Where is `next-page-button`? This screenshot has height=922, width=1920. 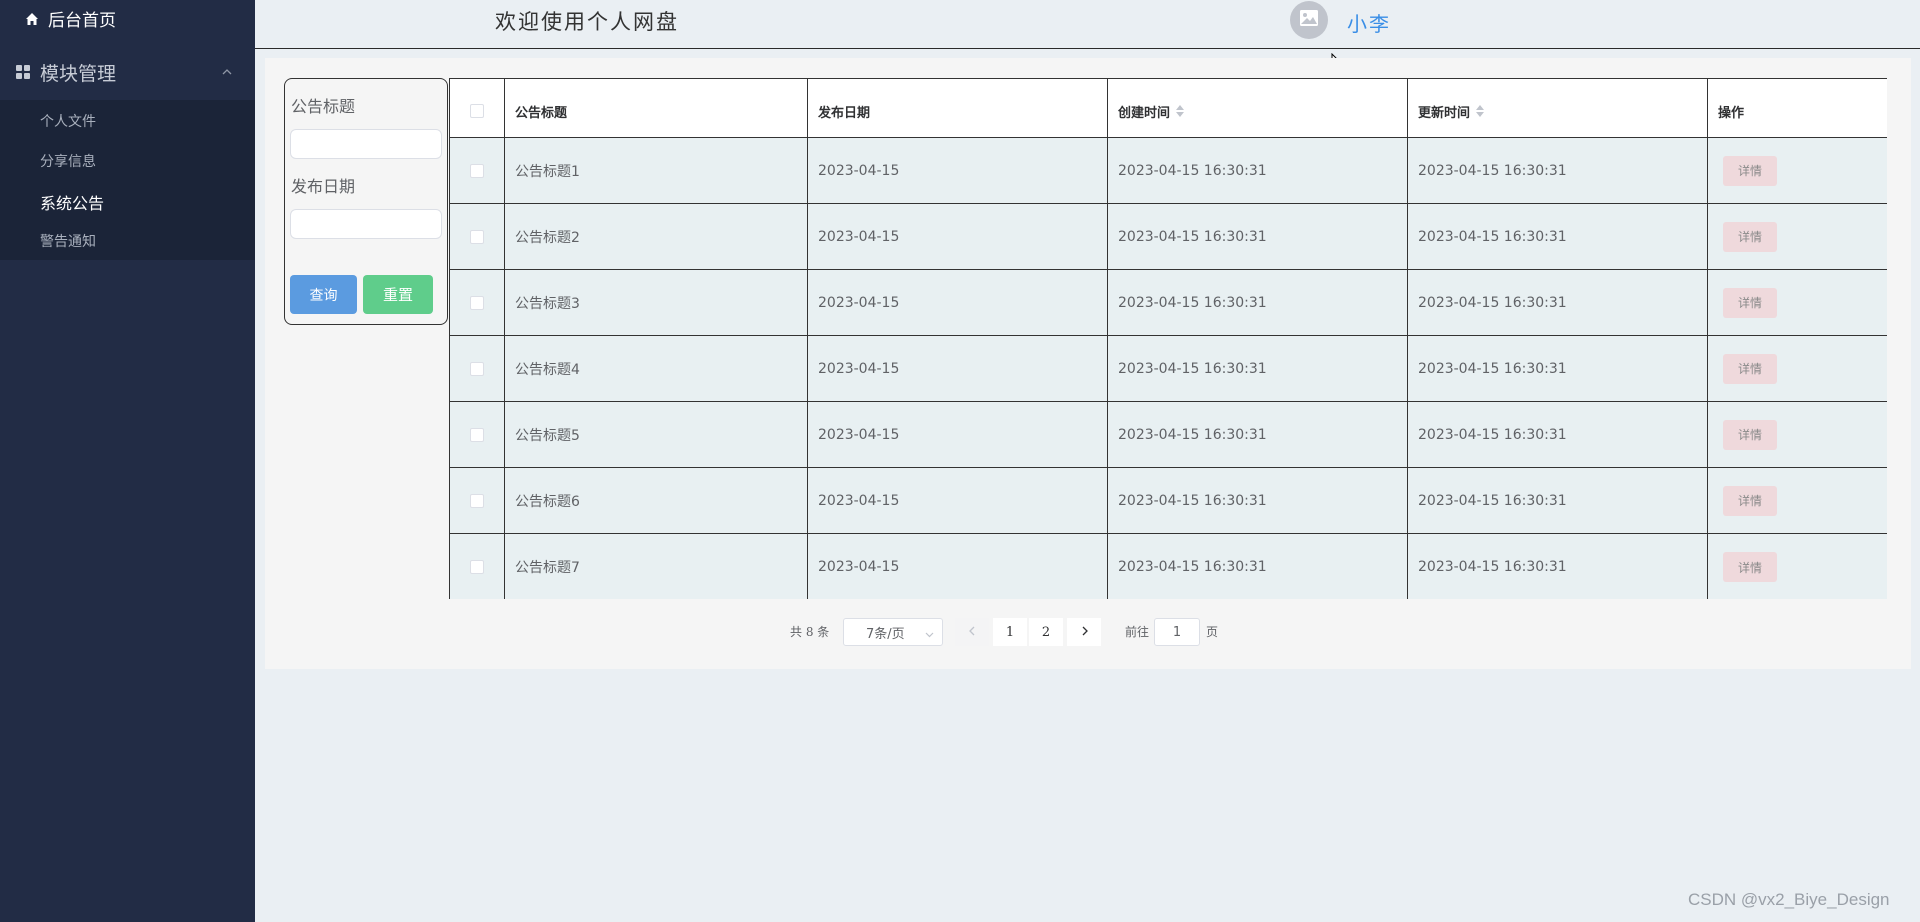
next-page-button is located at coordinates (1084, 632).